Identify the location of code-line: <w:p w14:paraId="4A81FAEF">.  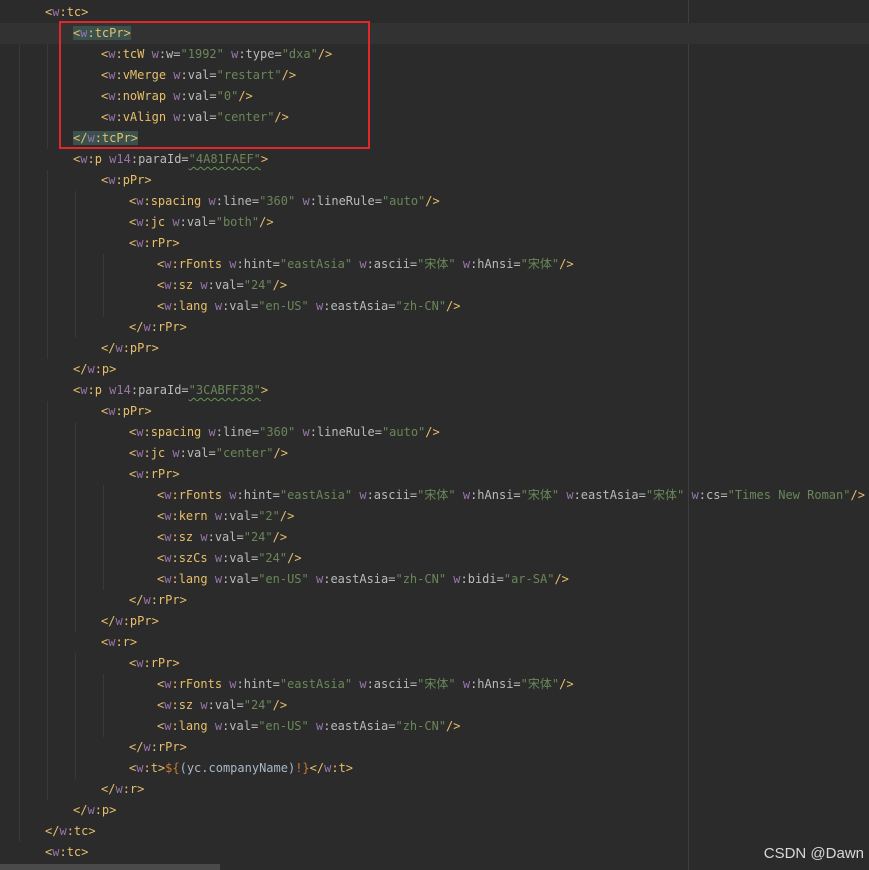
(170, 159).